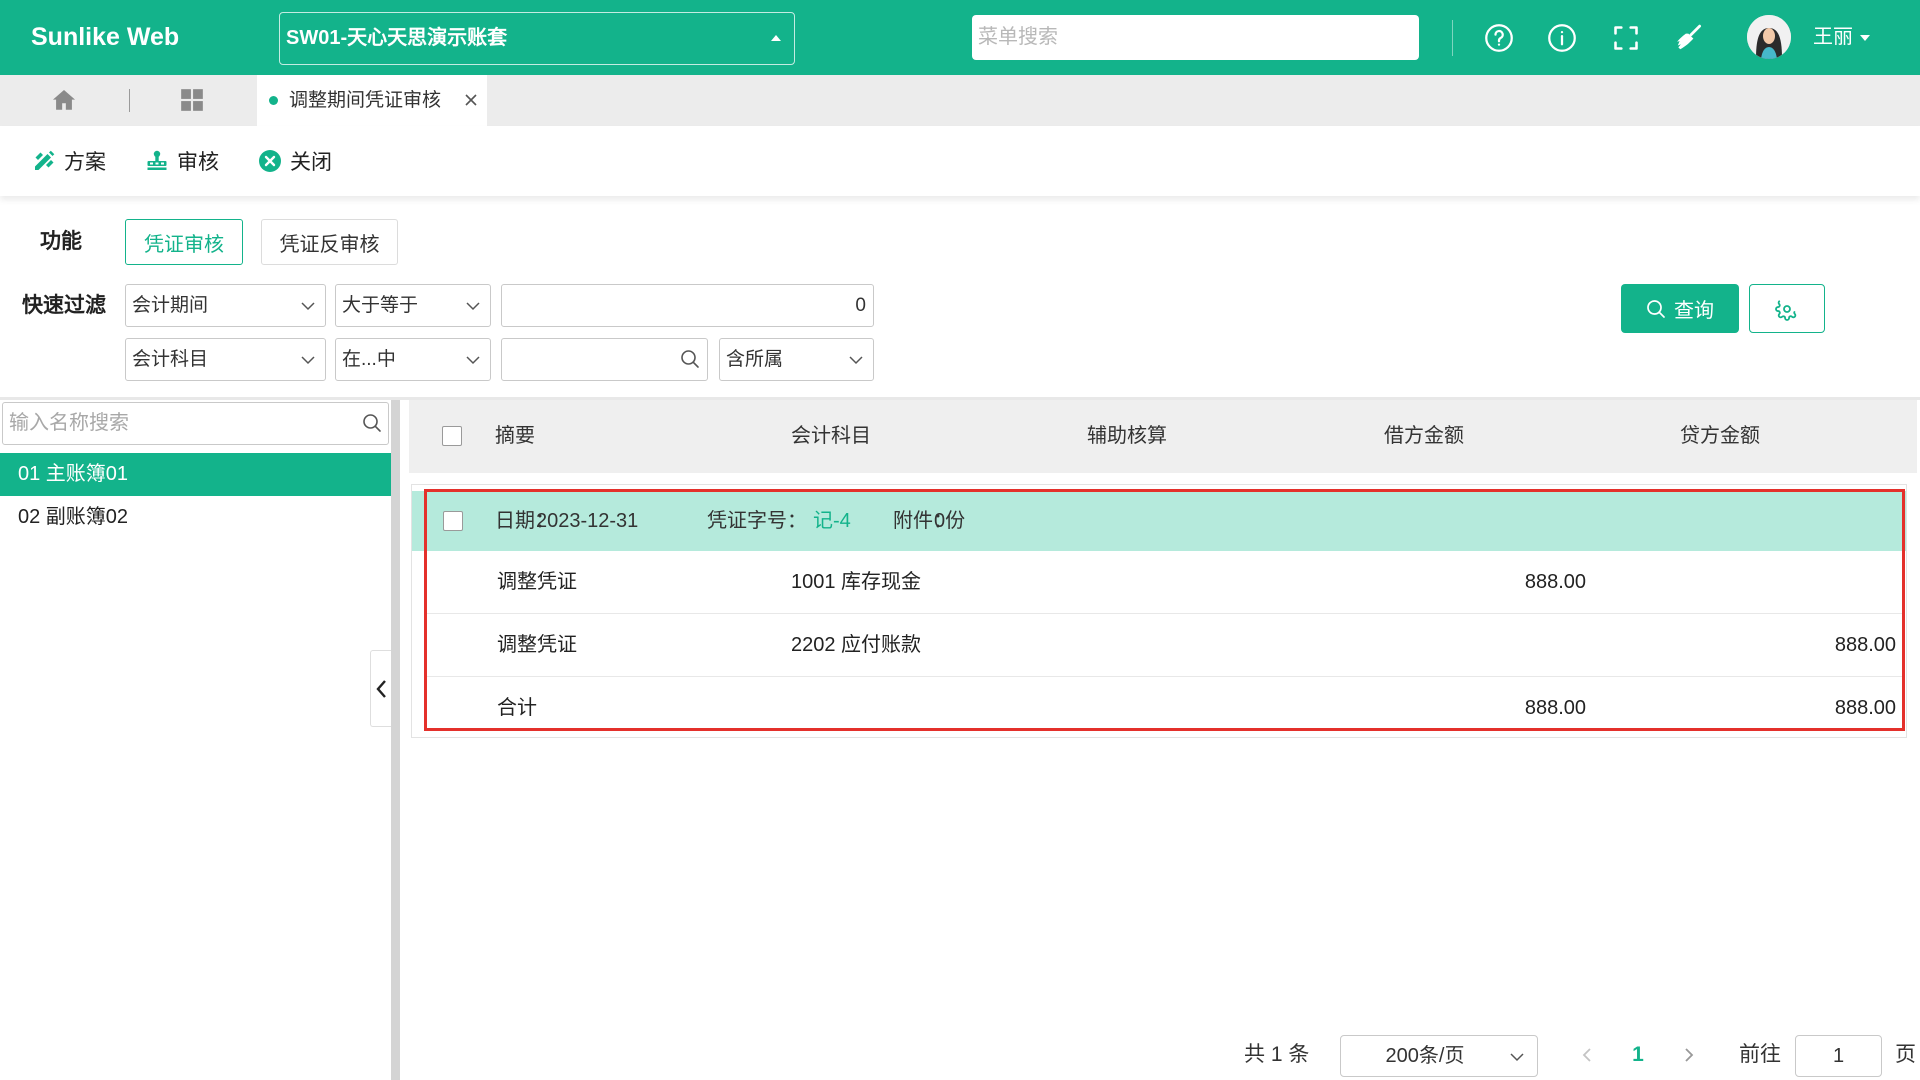  Describe the element at coordinates (1865, 38) in the screenshot. I see `caret-down-icon` at that location.